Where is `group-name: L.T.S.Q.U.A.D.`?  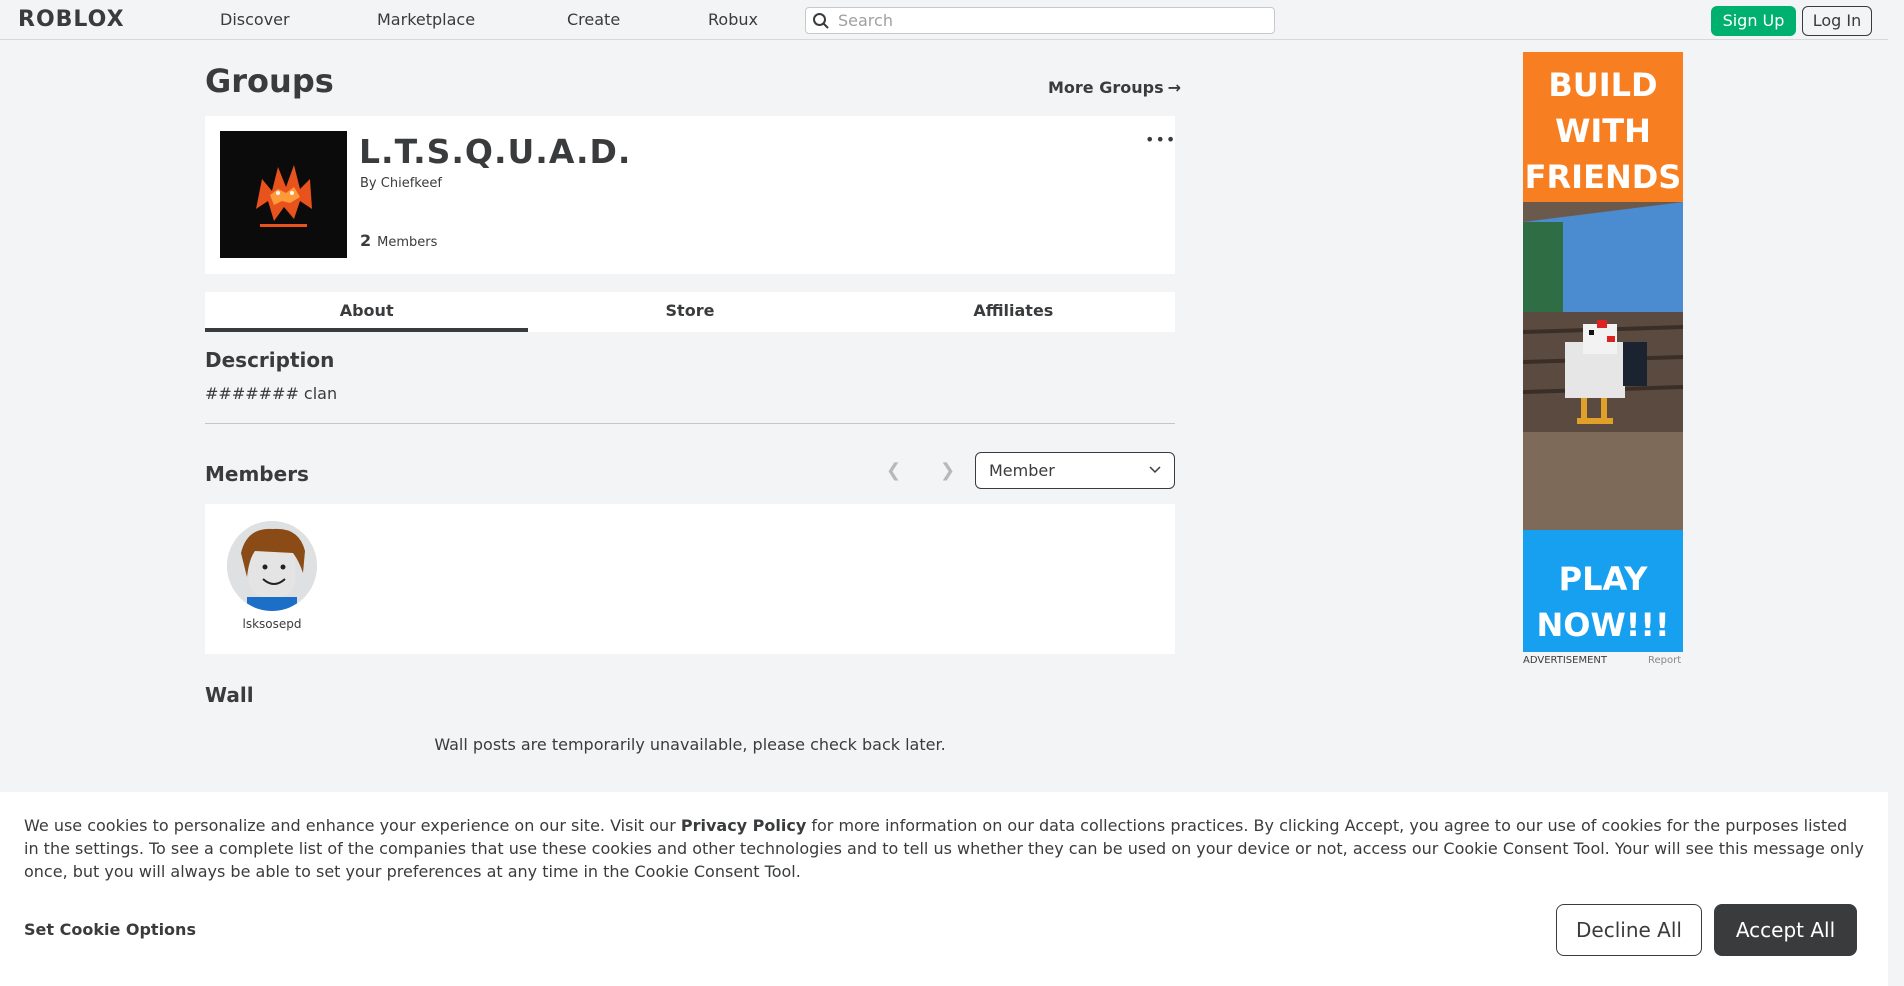
group-name: L.T.S.Q.U.A.D. is located at coordinates (495, 151).